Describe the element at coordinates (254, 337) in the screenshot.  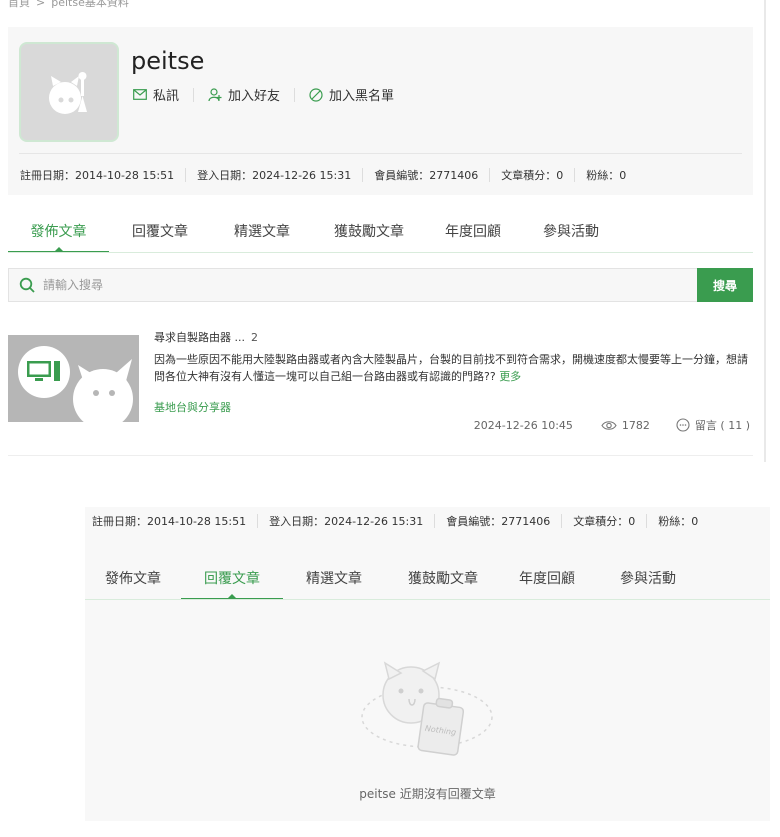
I see `post-page-count: 2` at that location.